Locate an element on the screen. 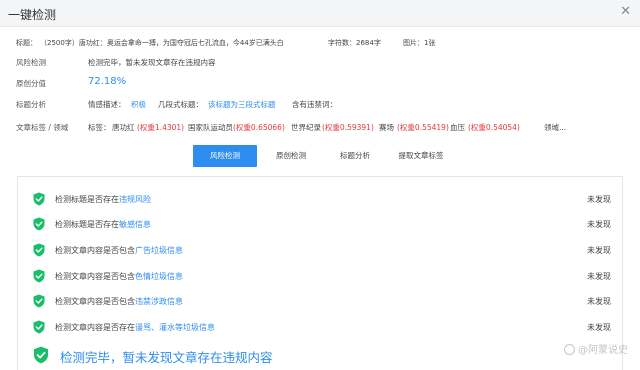  check-highlight: 敏感信息 is located at coordinates (135, 224).